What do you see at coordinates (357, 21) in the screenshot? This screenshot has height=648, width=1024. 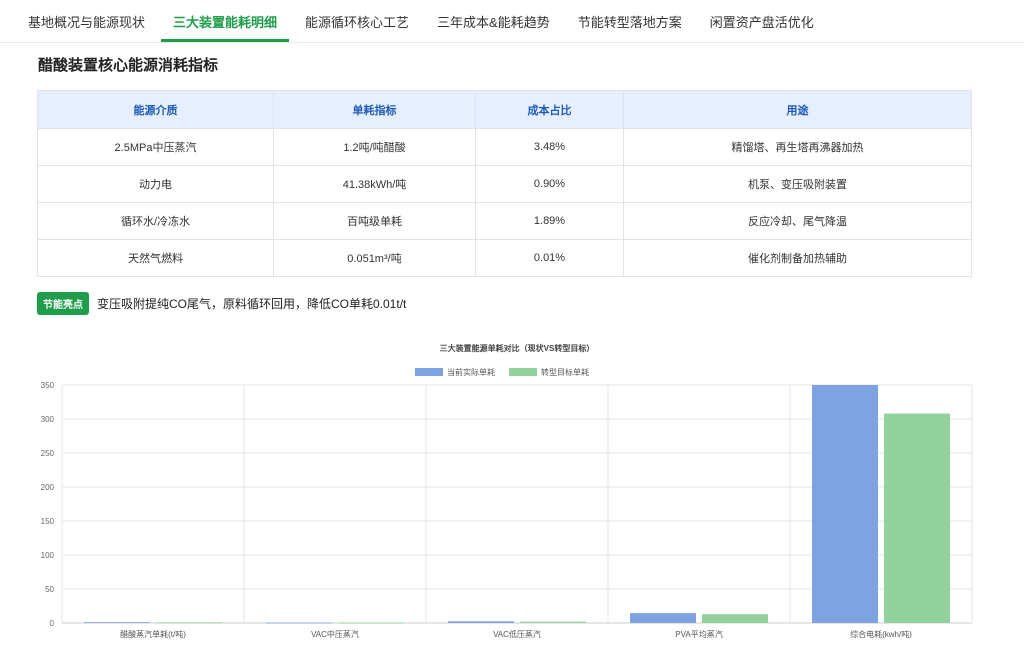 I see `tab-energy-cycle: 能源循环核心工艺` at bounding box center [357, 21].